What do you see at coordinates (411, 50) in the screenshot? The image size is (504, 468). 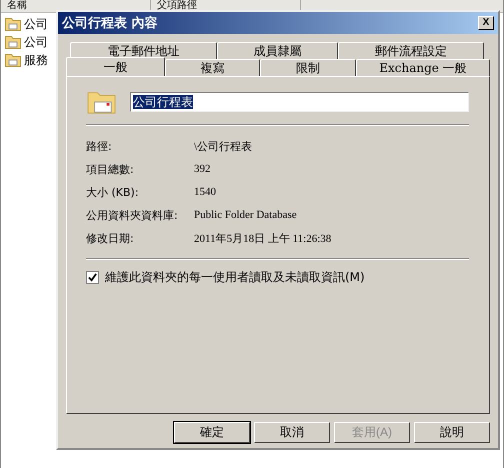 I see `tab: 郵件流程設定` at bounding box center [411, 50].